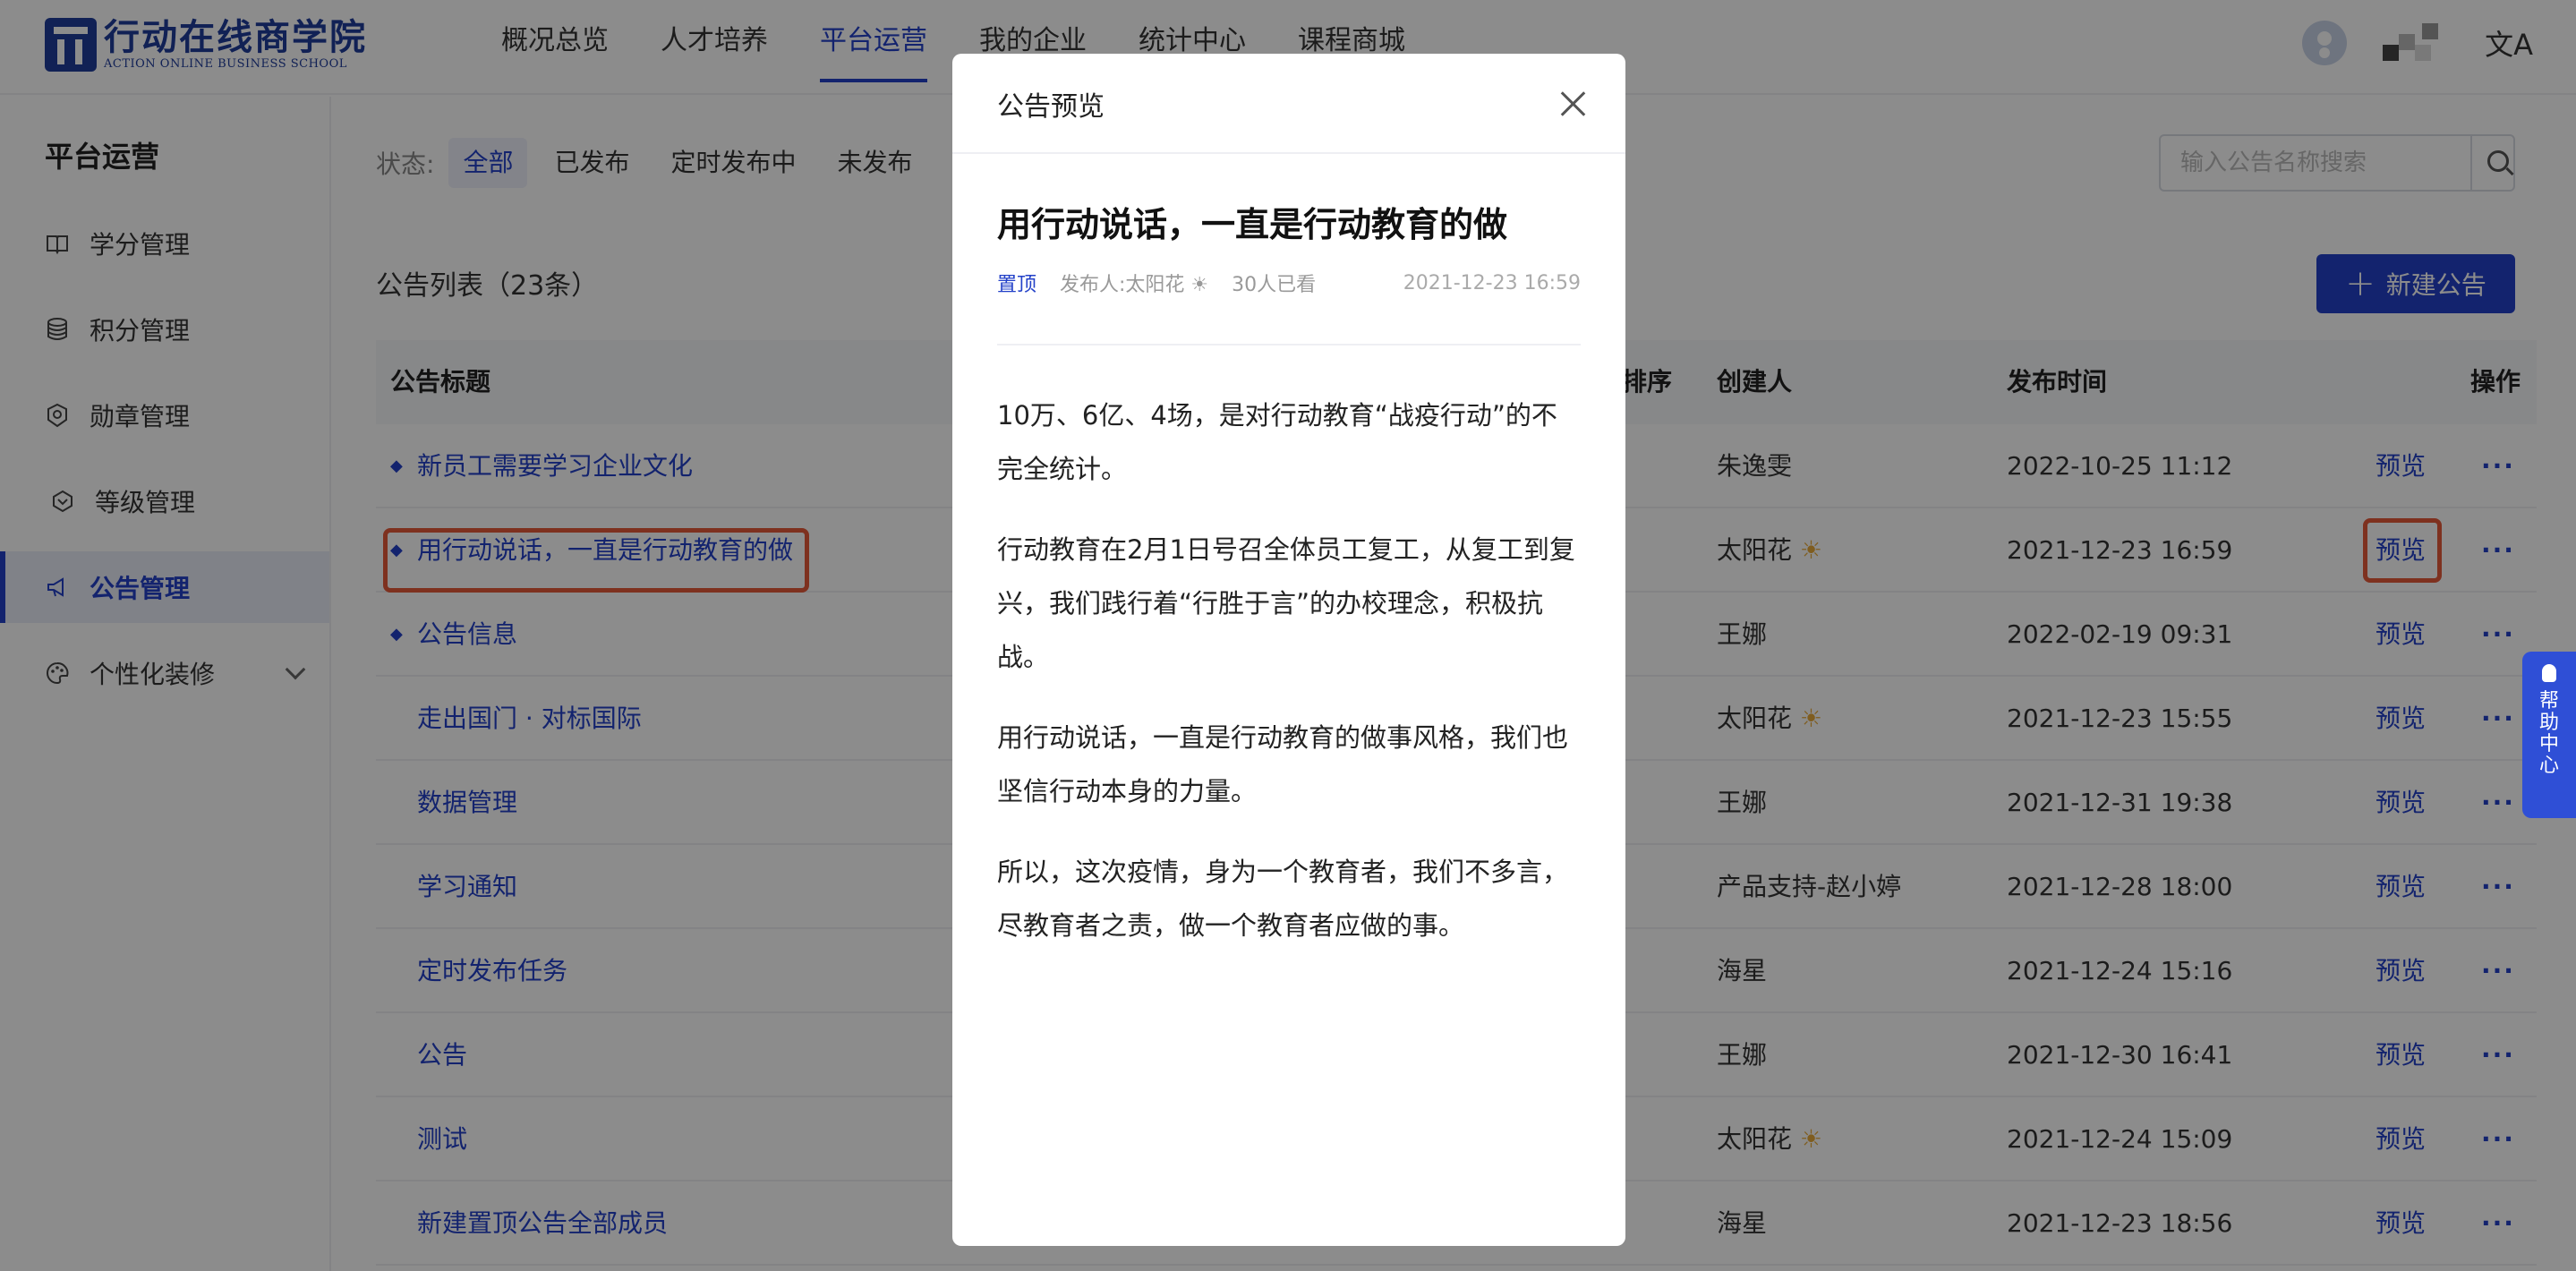  What do you see at coordinates (1017, 285) in the screenshot?
I see `pinned-tag: 置顶` at bounding box center [1017, 285].